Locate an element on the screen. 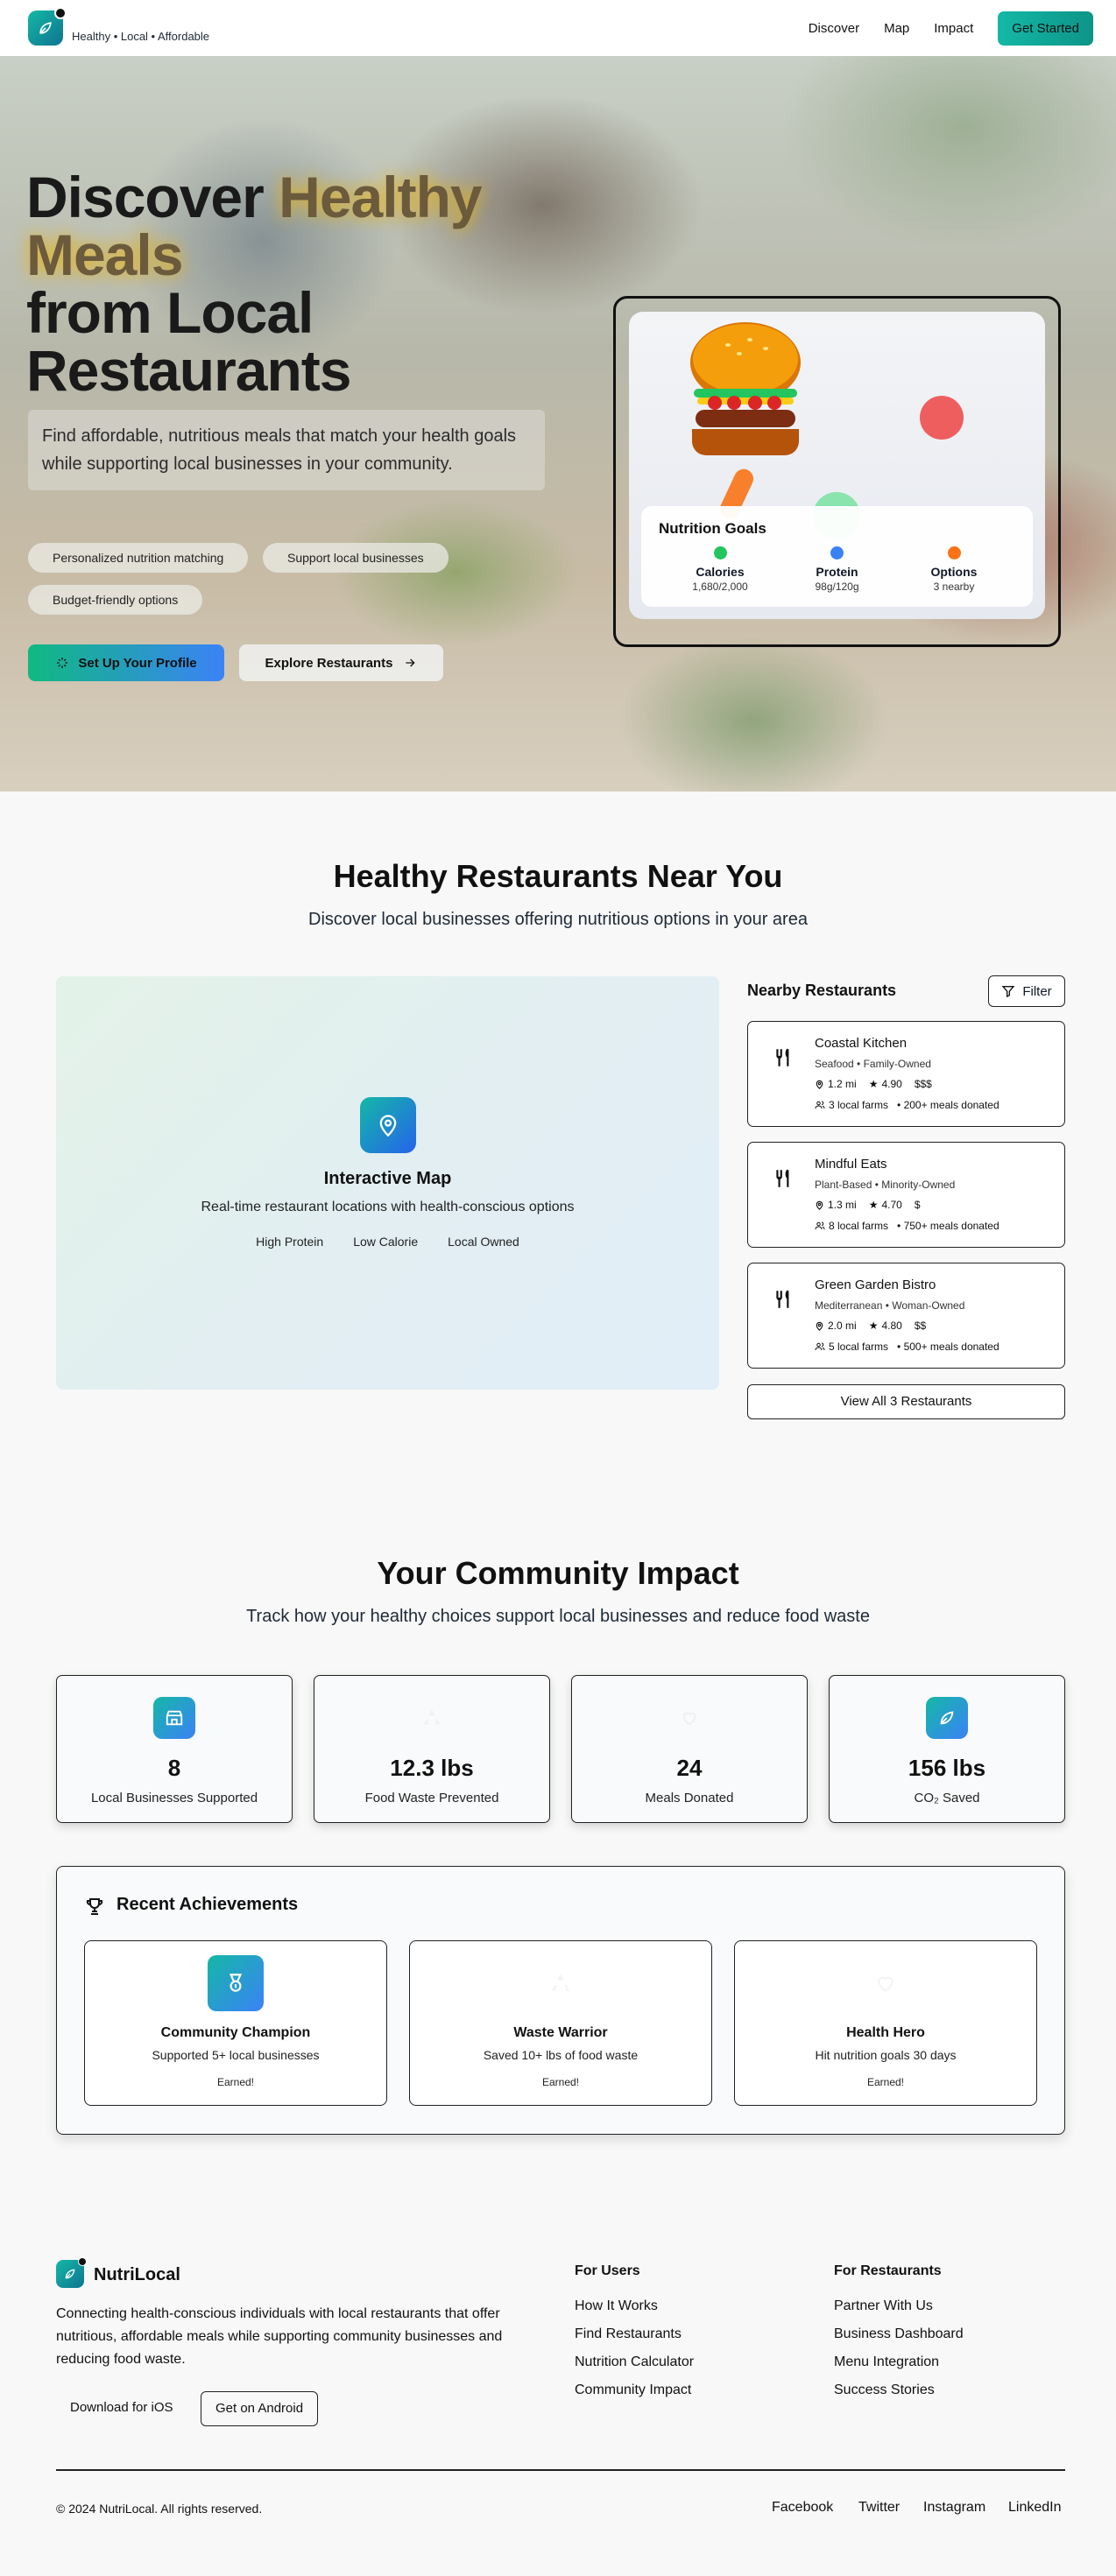  footer-logo is located at coordinates (71, 2272).